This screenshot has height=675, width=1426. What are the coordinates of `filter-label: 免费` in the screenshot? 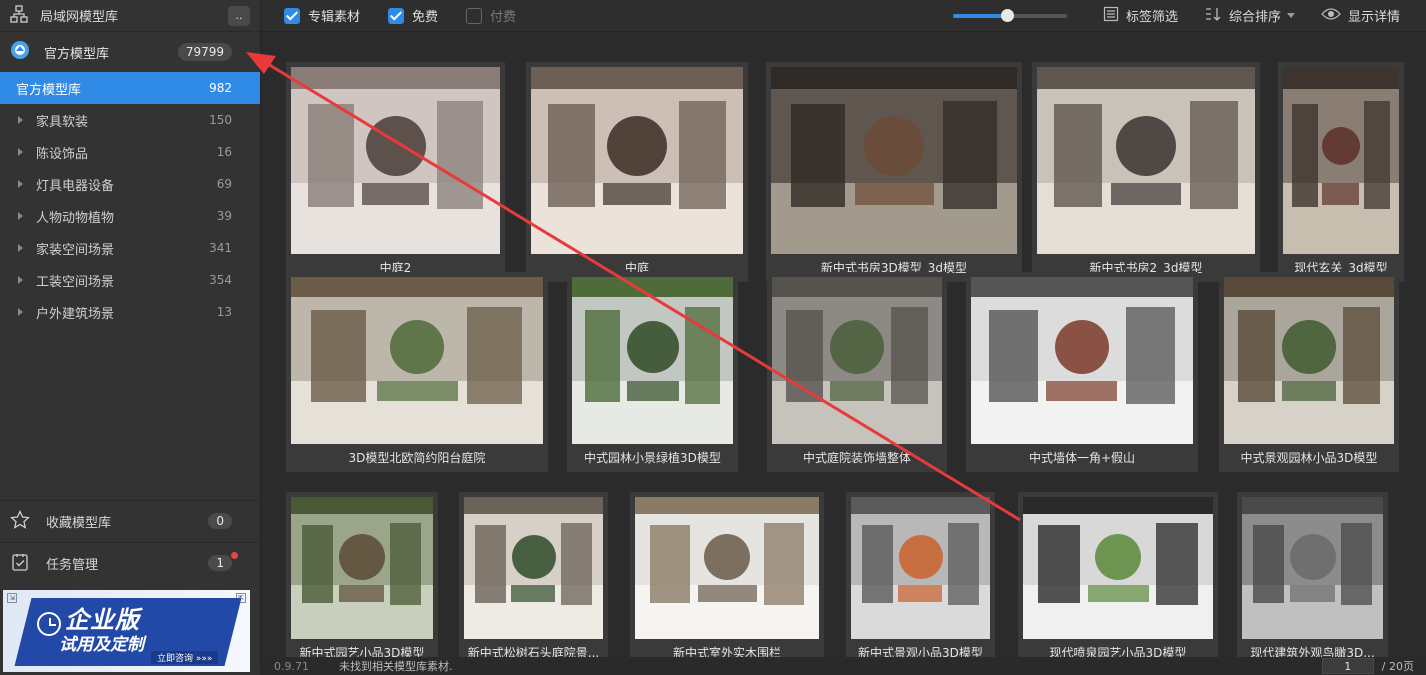 It's located at (425, 17).